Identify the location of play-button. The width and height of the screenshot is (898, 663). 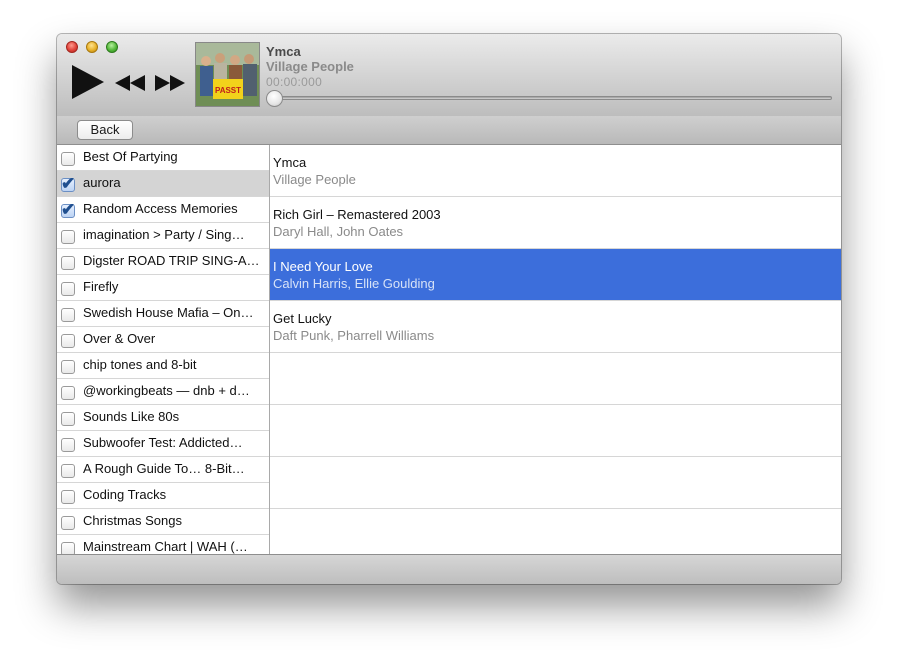
(89, 82).